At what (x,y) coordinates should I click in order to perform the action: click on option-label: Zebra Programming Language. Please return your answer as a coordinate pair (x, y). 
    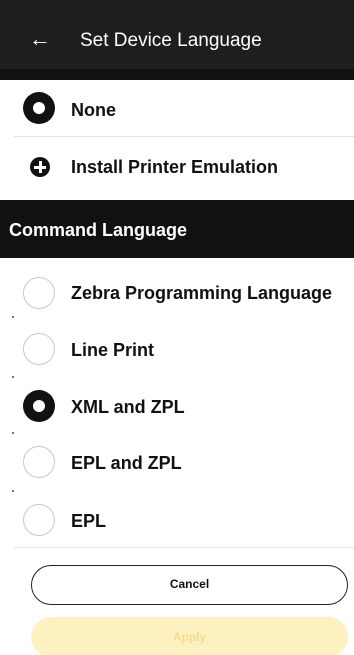
    Looking at the image, I should click on (202, 293).